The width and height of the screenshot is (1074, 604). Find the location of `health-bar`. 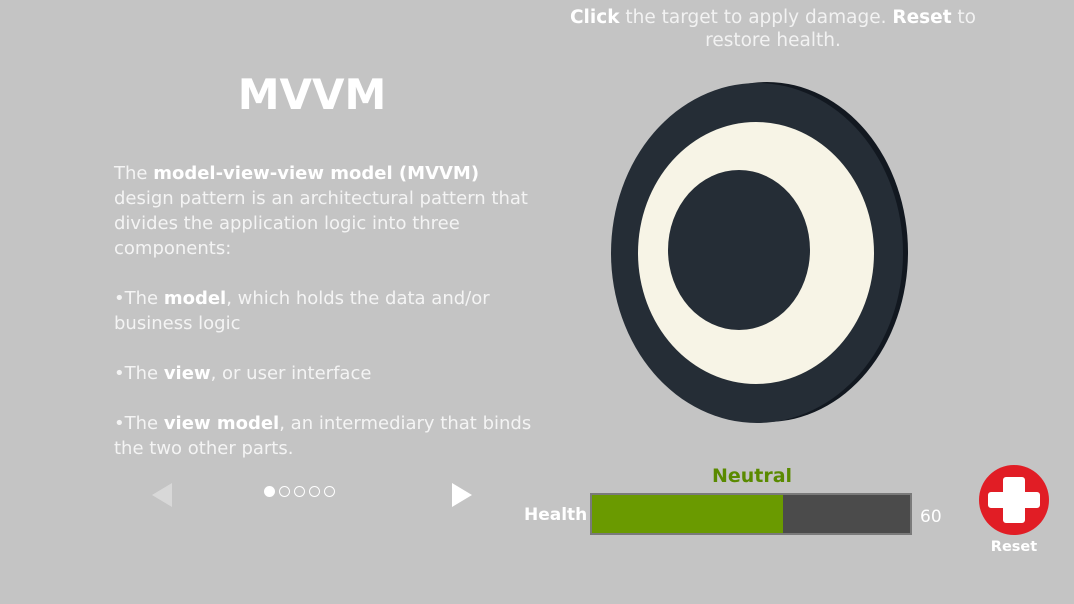

health-bar is located at coordinates (751, 514).